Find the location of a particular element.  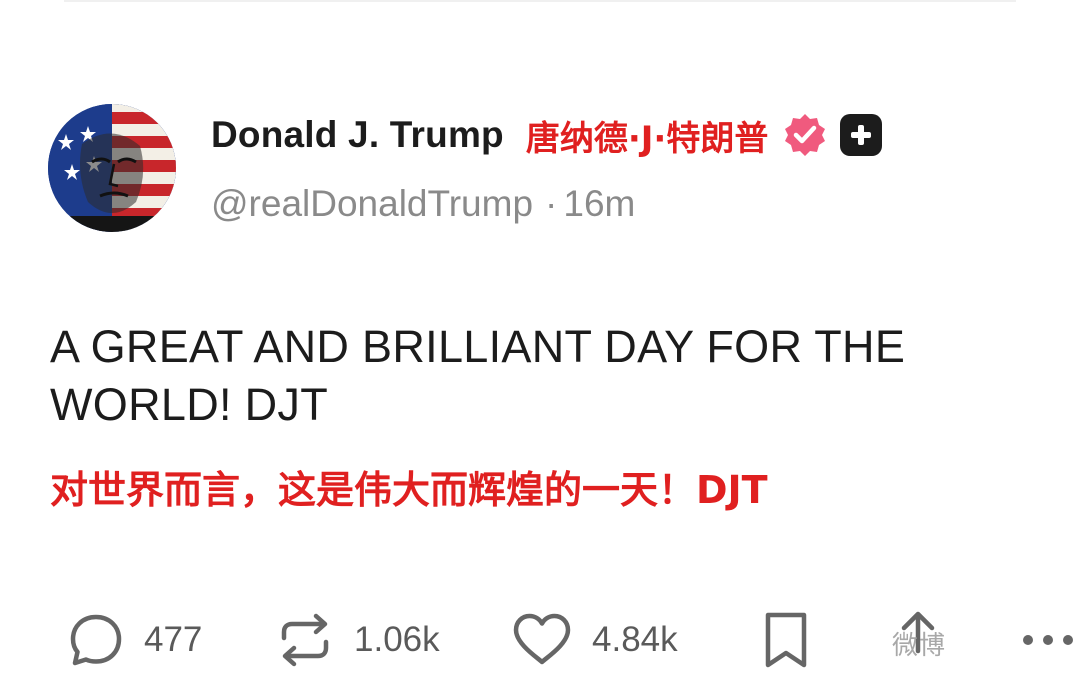

avatar-image is located at coordinates (112, 168).